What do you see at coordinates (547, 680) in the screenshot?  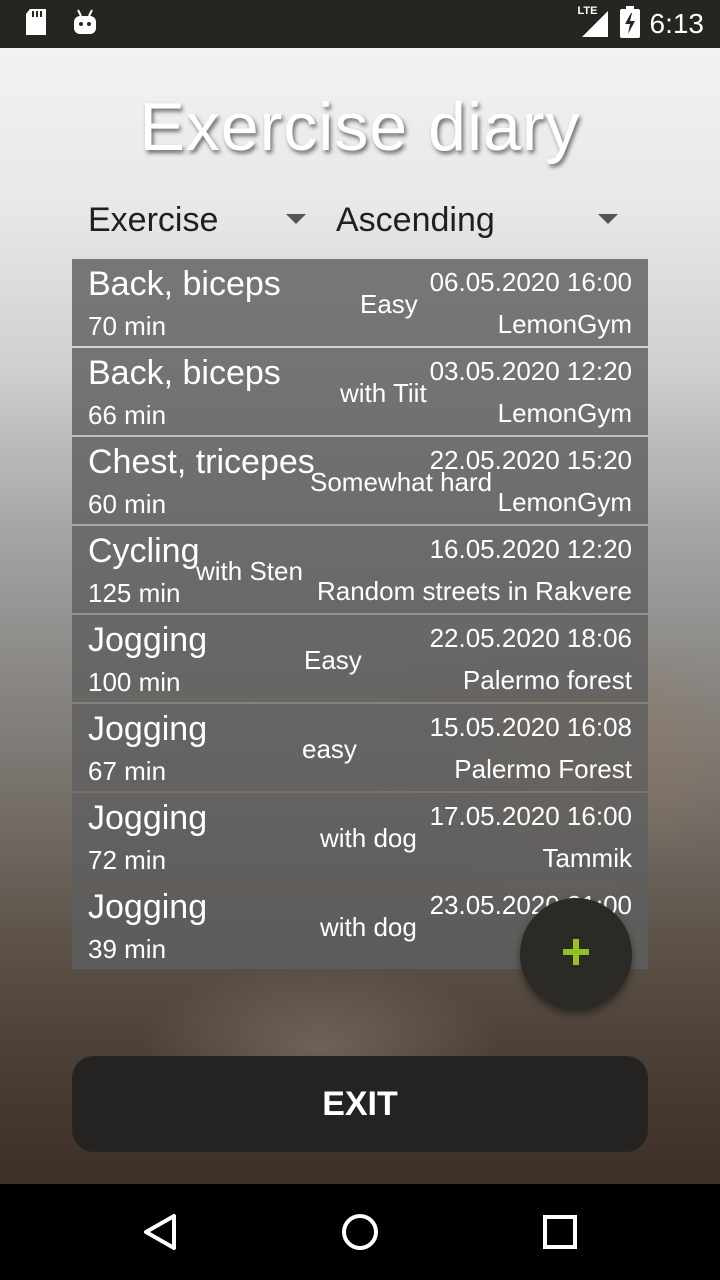 I see `exercise-location: Palermo forest` at bounding box center [547, 680].